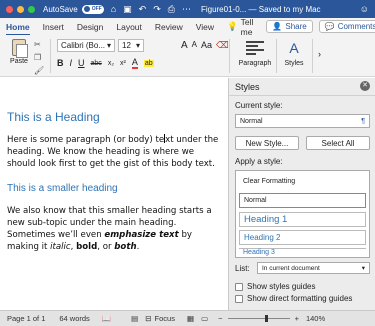 Image resolution: width=375 pixels, height=326 pixels. I want to click on proofing-icon: 📖, so click(106, 318).